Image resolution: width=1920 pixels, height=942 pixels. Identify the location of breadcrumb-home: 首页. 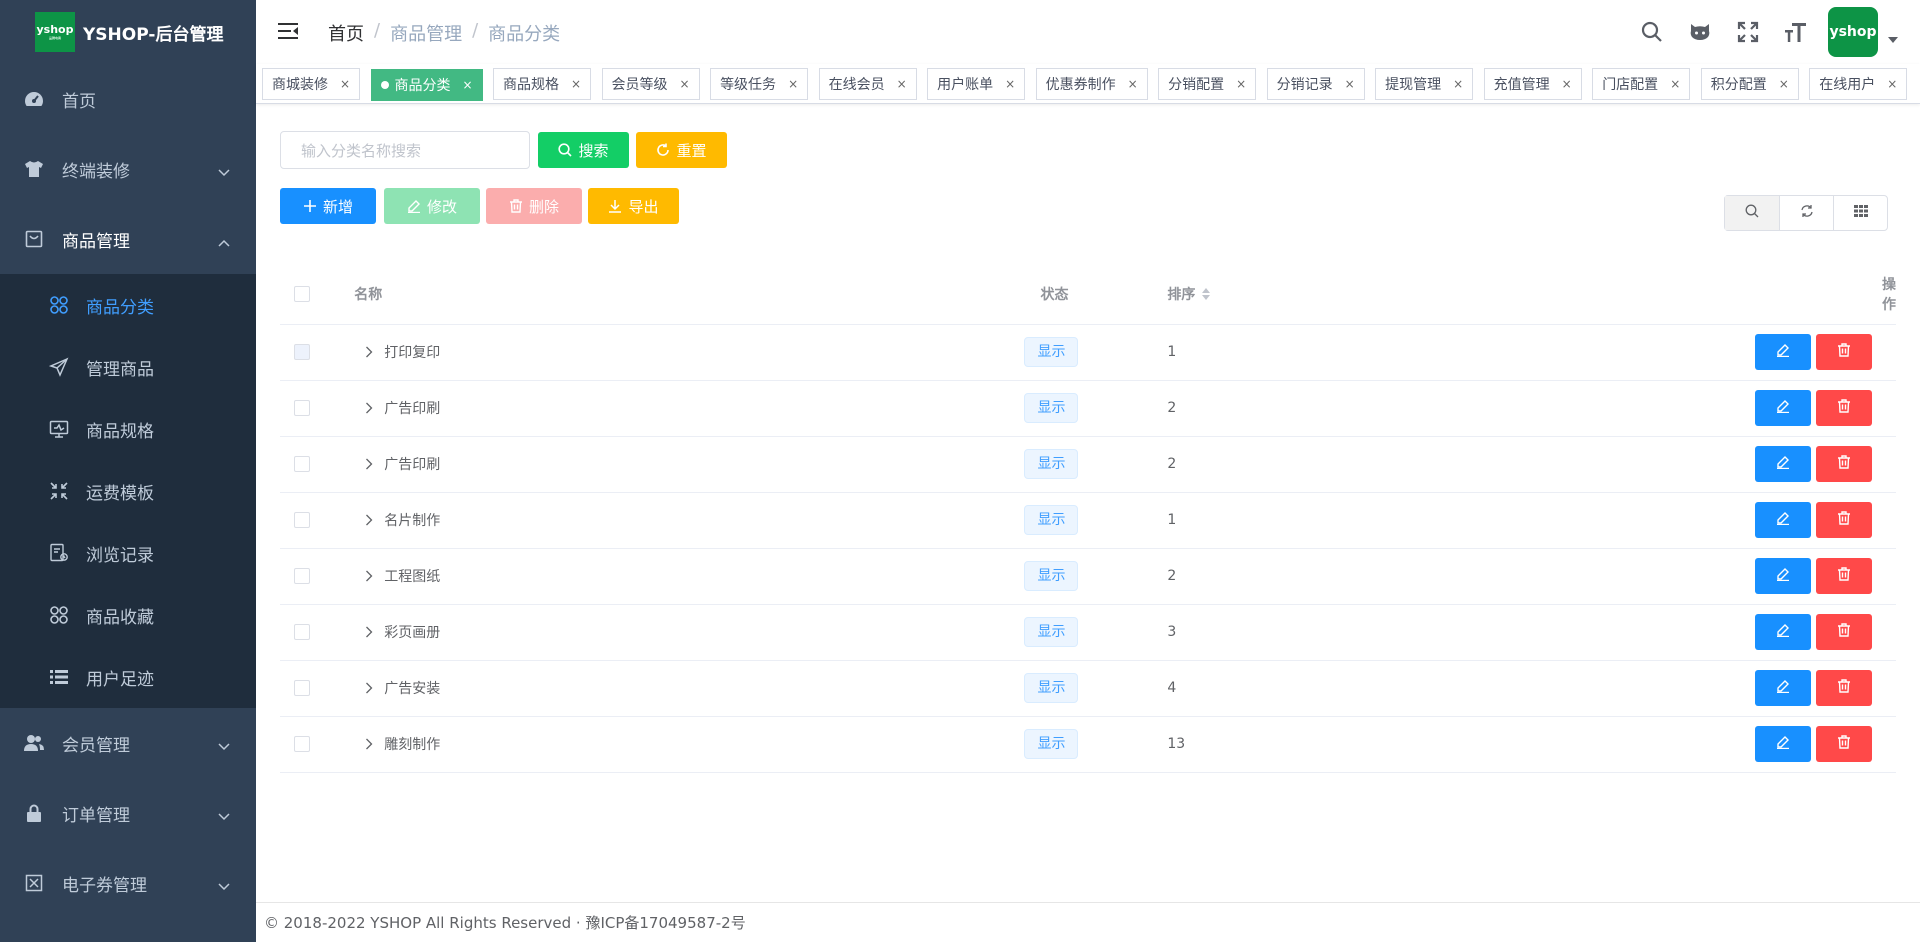
(346, 33).